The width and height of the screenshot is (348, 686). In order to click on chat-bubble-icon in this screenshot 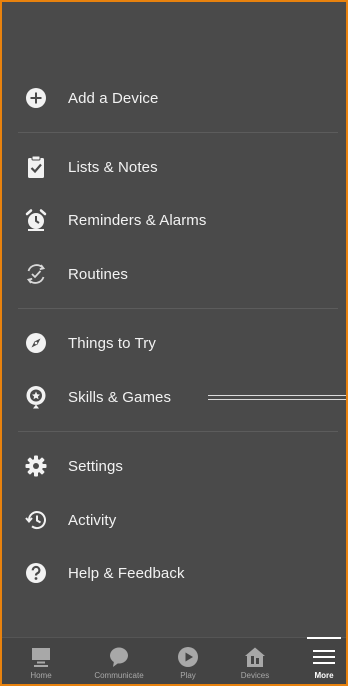, I will do `click(119, 657)`.